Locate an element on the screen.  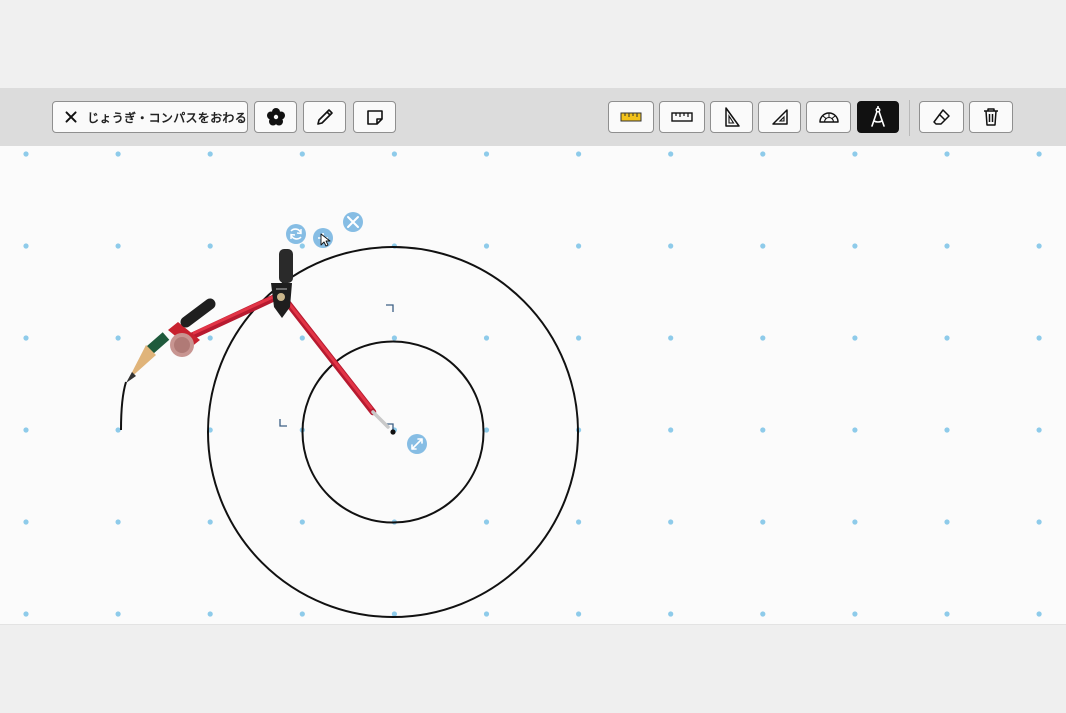
pencil-cap is located at coordinates (198, 313).